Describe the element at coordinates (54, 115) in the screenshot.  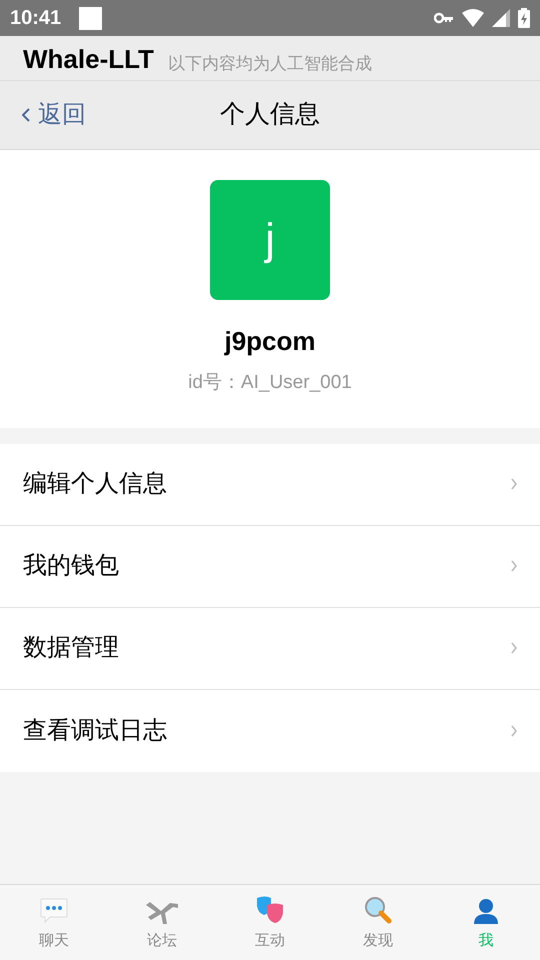
I see `back-button: 返回` at that location.